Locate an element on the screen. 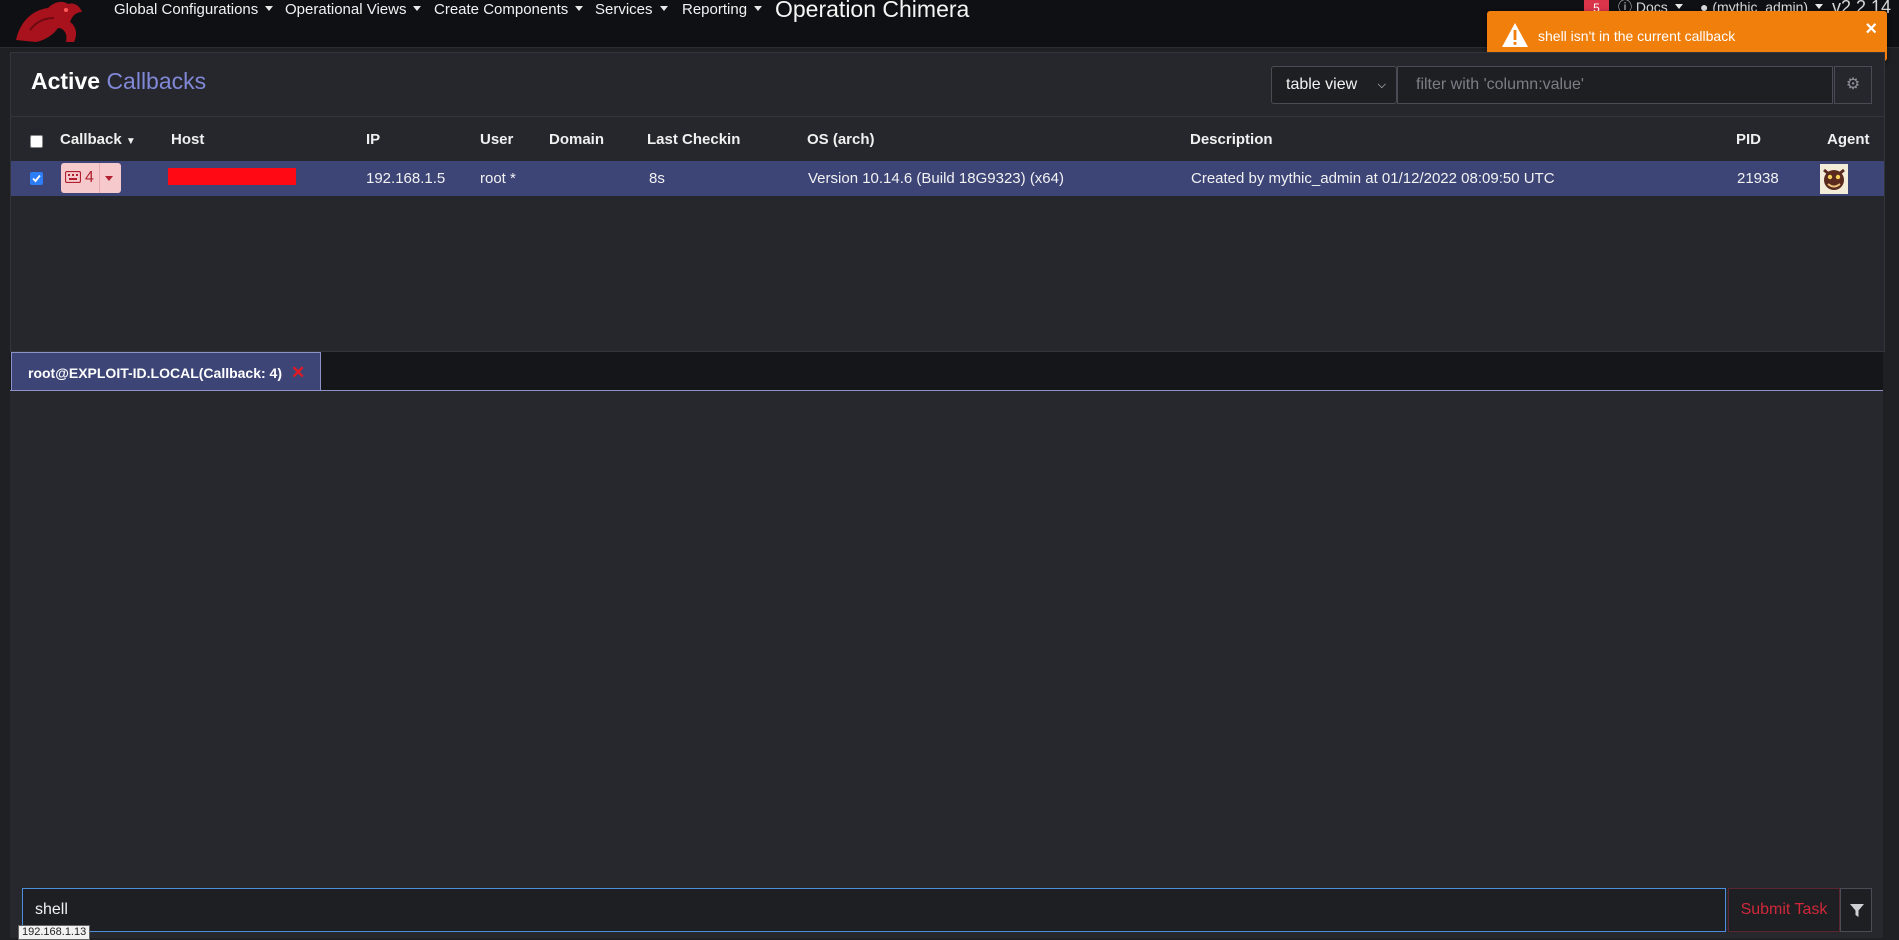 The height and width of the screenshot is (940, 1899). column-header-os: OS (arch) is located at coordinates (841, 139).